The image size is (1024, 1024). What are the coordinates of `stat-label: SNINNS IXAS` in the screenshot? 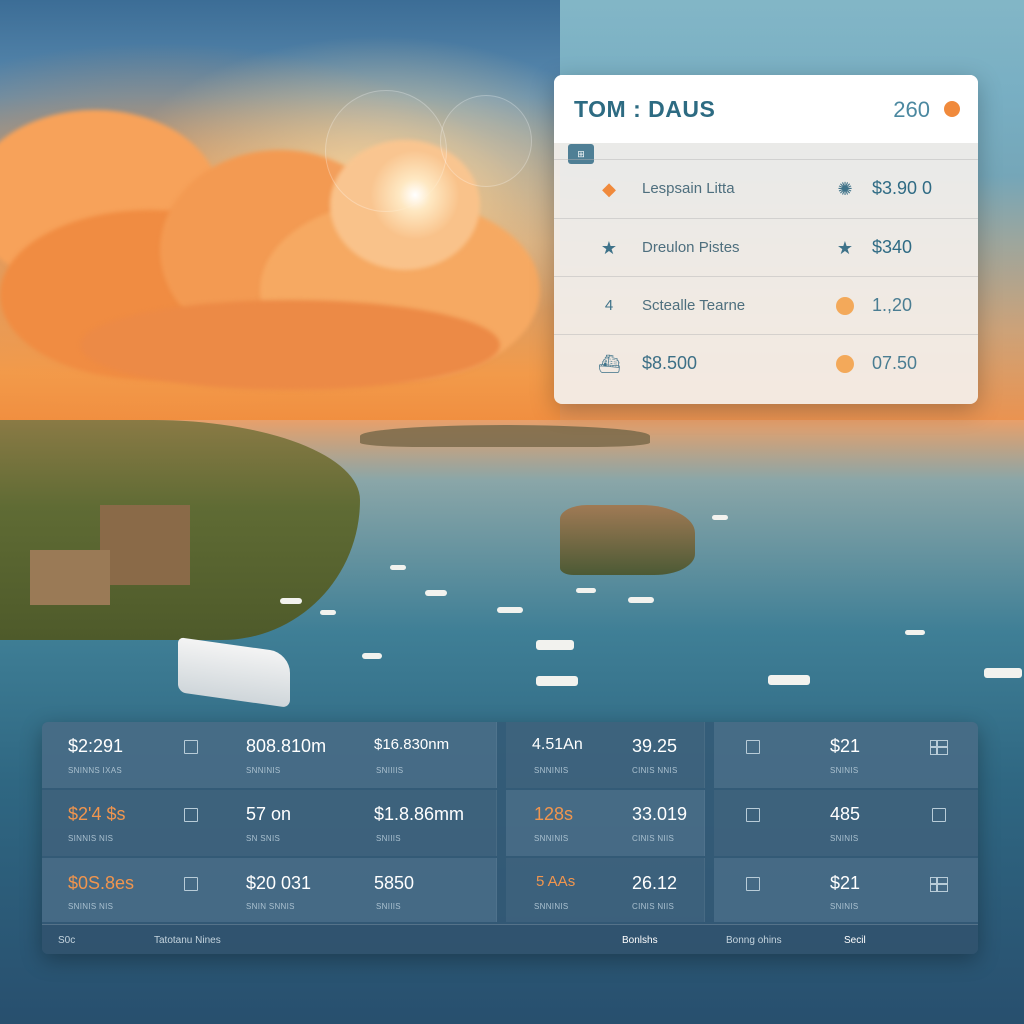 It's located at (95, 770).